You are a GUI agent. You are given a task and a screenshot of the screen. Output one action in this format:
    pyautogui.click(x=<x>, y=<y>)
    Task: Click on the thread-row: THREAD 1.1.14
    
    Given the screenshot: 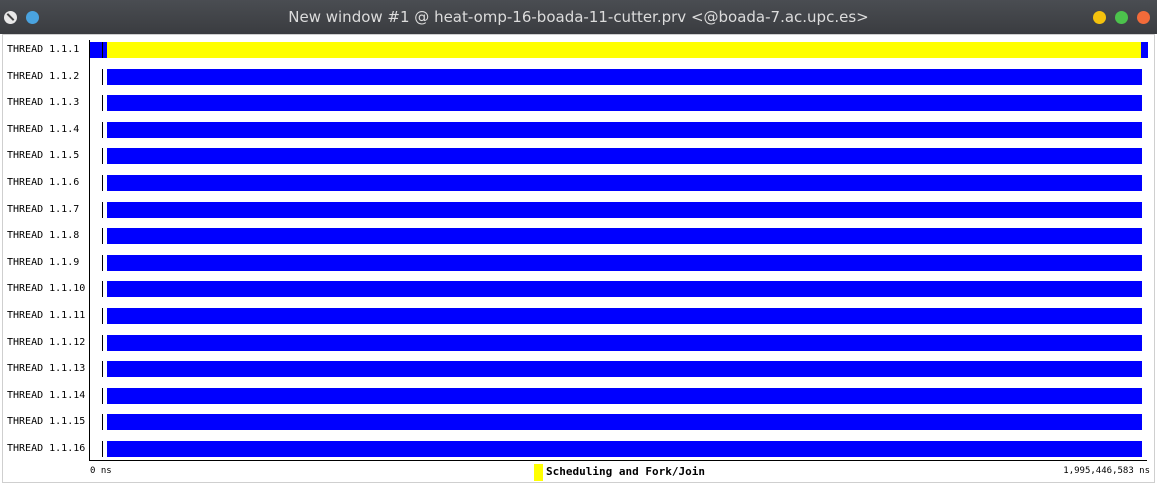 What is the action you would take?
    pyautogui.click(x=578, y=396)
    